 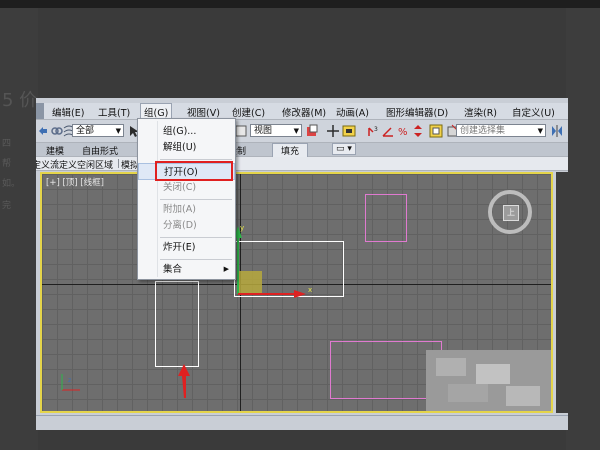 What do you see at coordinates (373, 131) in the screenshot?
I see `snap-toggle-icon: 3` at bounding box center [373, 131].